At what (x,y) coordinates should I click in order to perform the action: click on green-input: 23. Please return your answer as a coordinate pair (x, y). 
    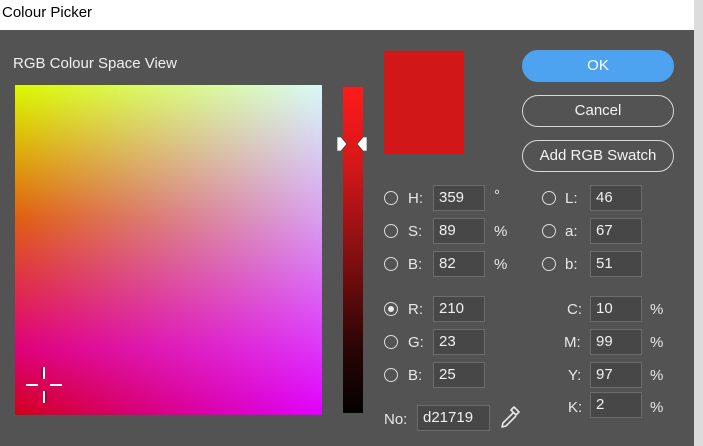
    Looking at the image, I should click on (459, 342).